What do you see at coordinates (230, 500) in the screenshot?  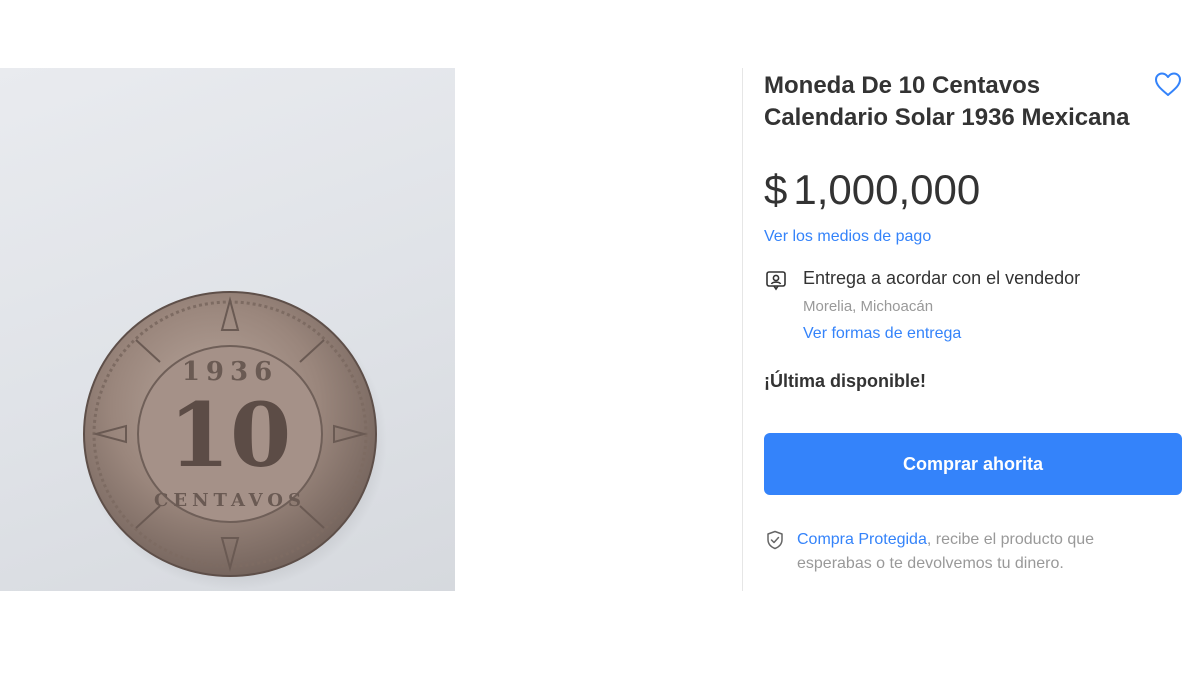 I see `svg-text: CENTAVOS` at bounding box center [230, 500].